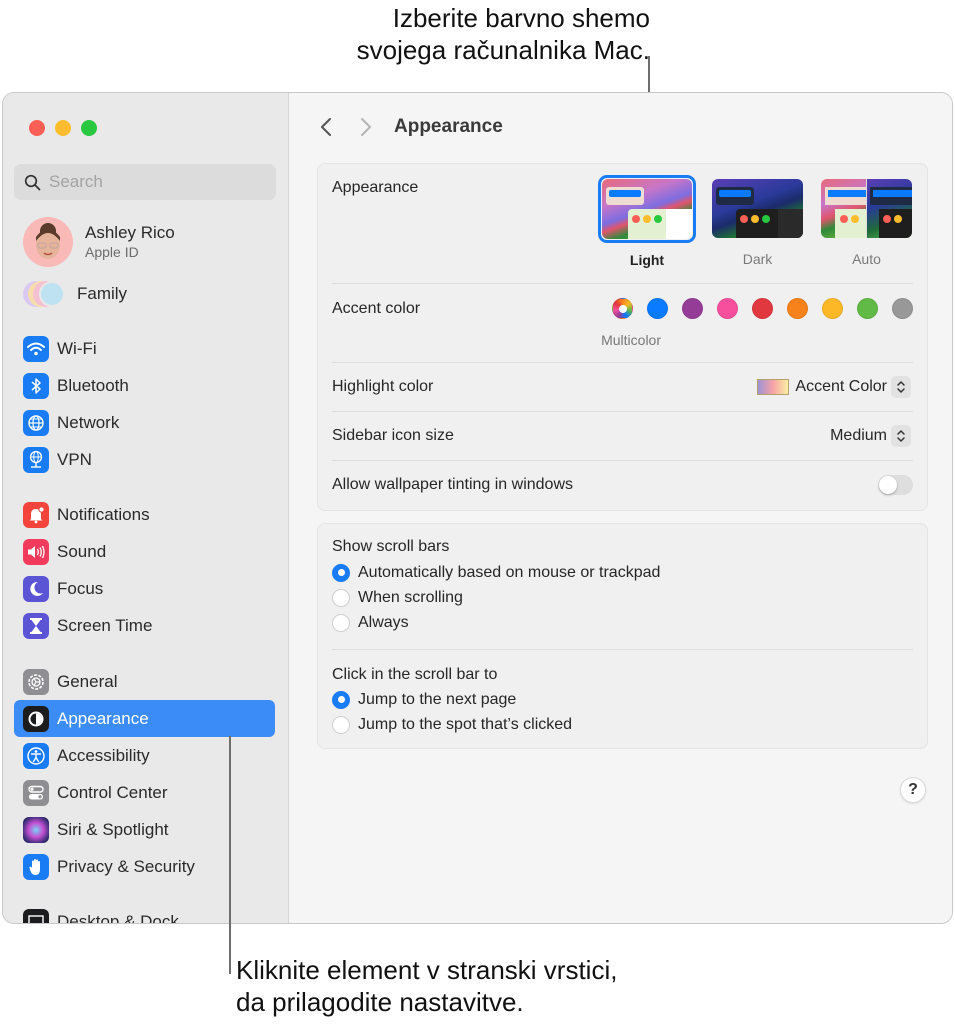 The image size is (955, 1024). Describe the element at coordinates (913, 790) in the screenshot. I see `help-button: ?` at that location.